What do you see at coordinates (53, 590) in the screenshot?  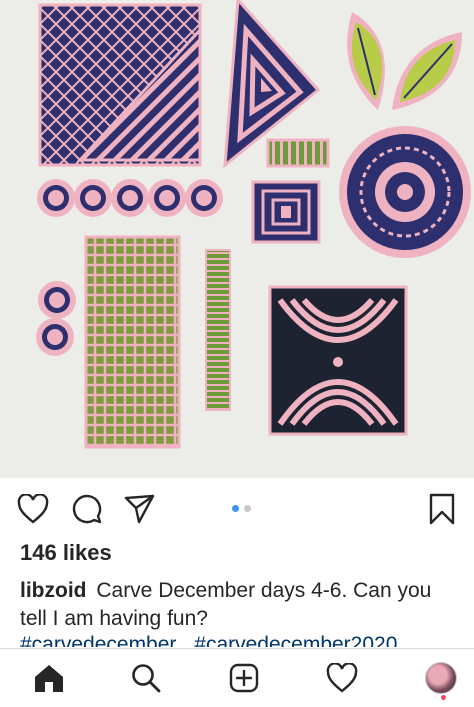 I see `caption-username: libzoid` at bounding box center [53, 590].